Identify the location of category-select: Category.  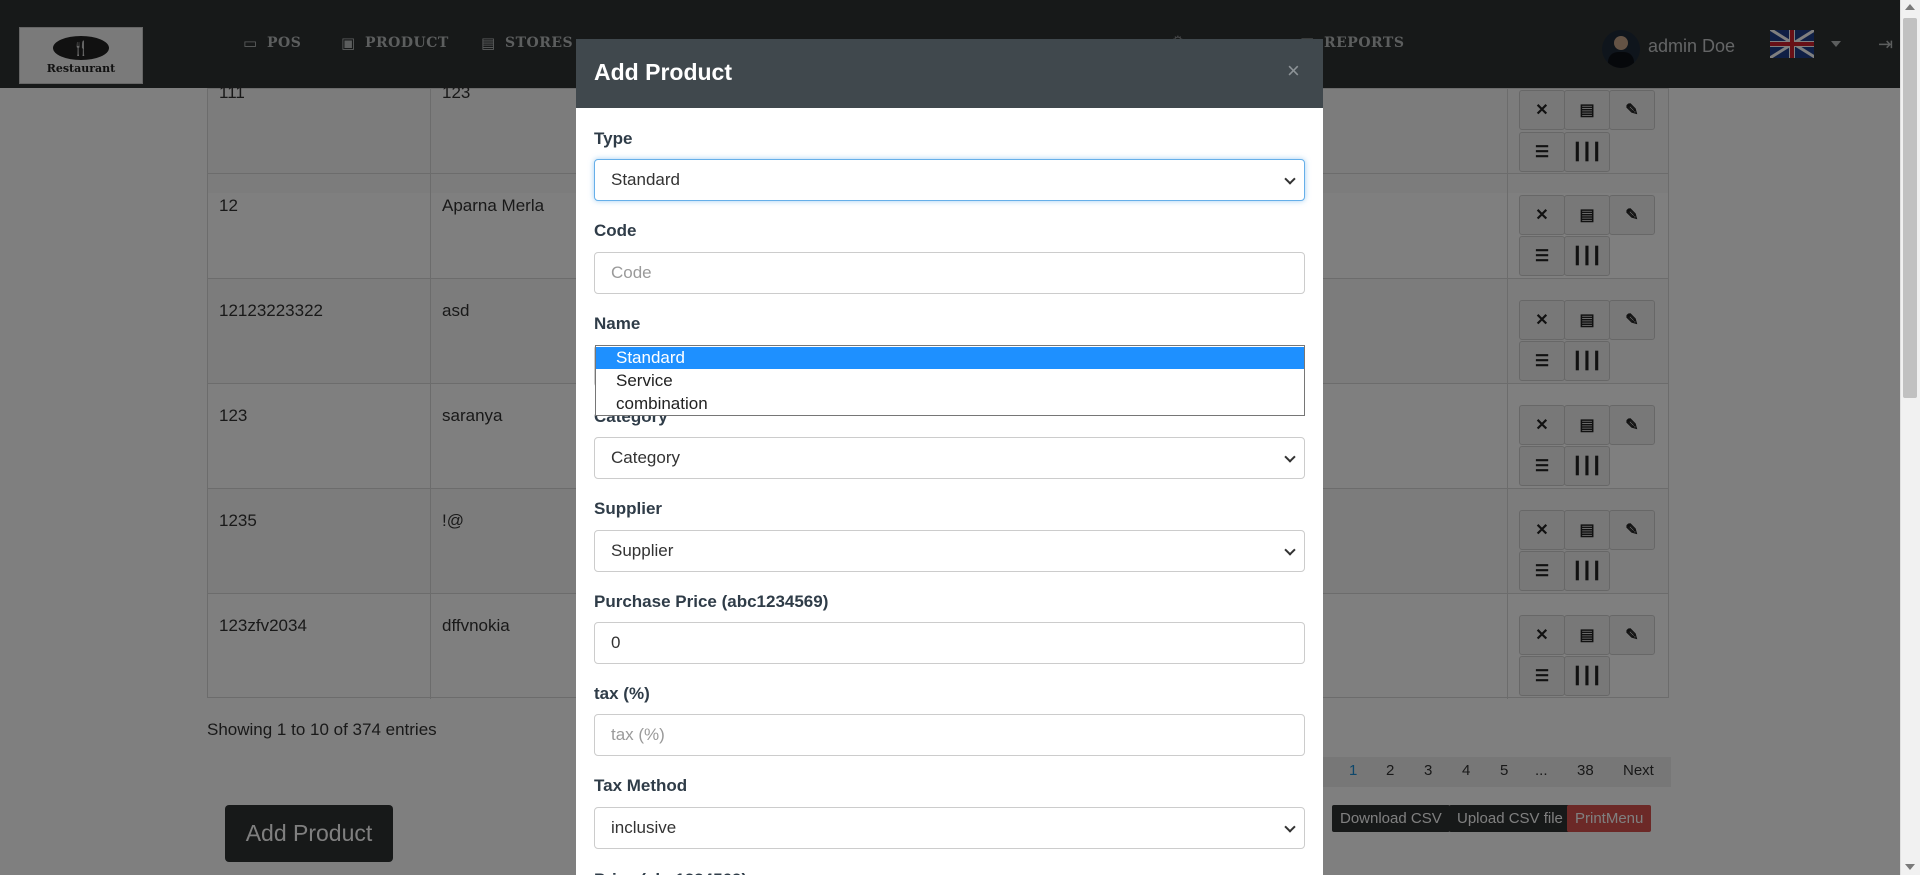
(949, 458).